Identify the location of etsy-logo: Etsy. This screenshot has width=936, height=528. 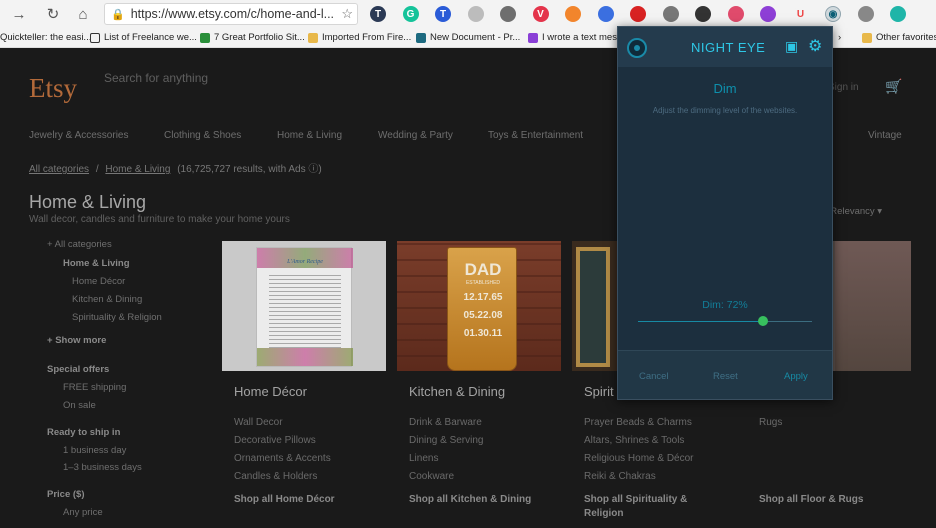
(53, 88).